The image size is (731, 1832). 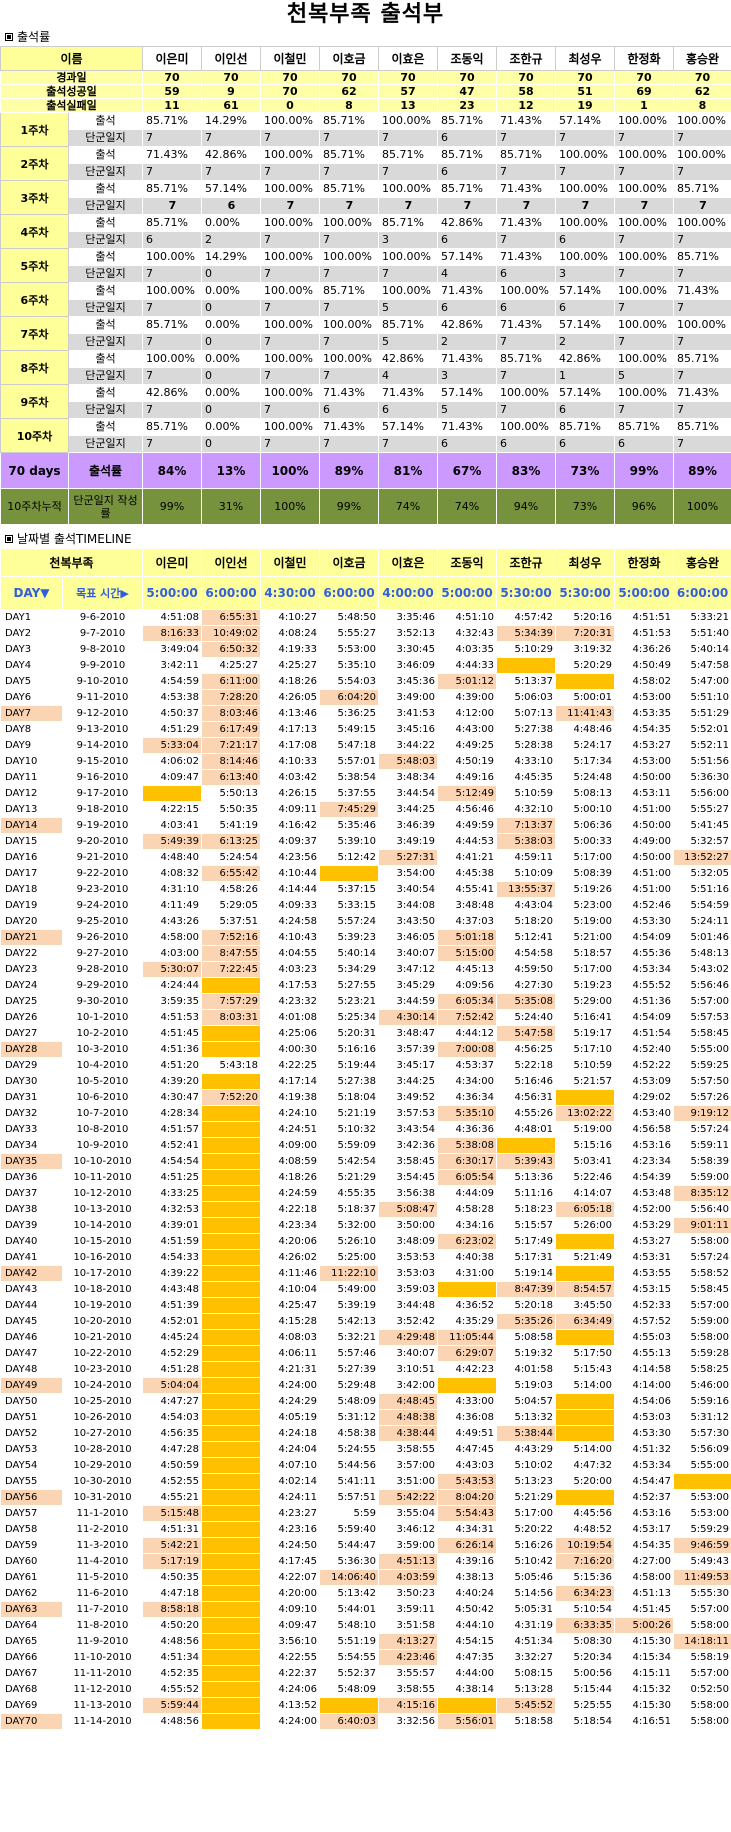 What do you see at coordinates (702, 1721) in the screenshot?
I see `checkin-time: 5:58:00` at bounding box center [702, 1721].